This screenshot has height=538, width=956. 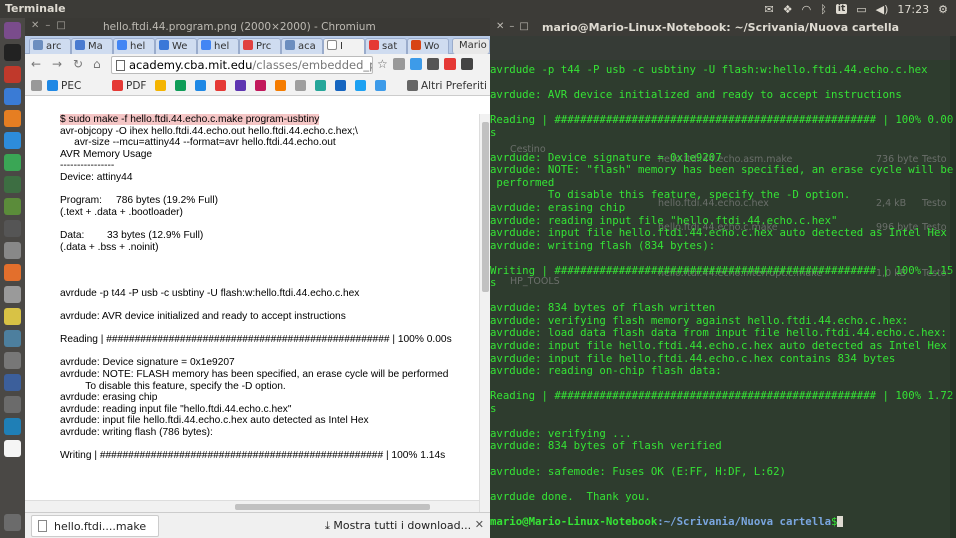 I want to click on bookmark-star-icon: ☆, so click(x=382, y=64).